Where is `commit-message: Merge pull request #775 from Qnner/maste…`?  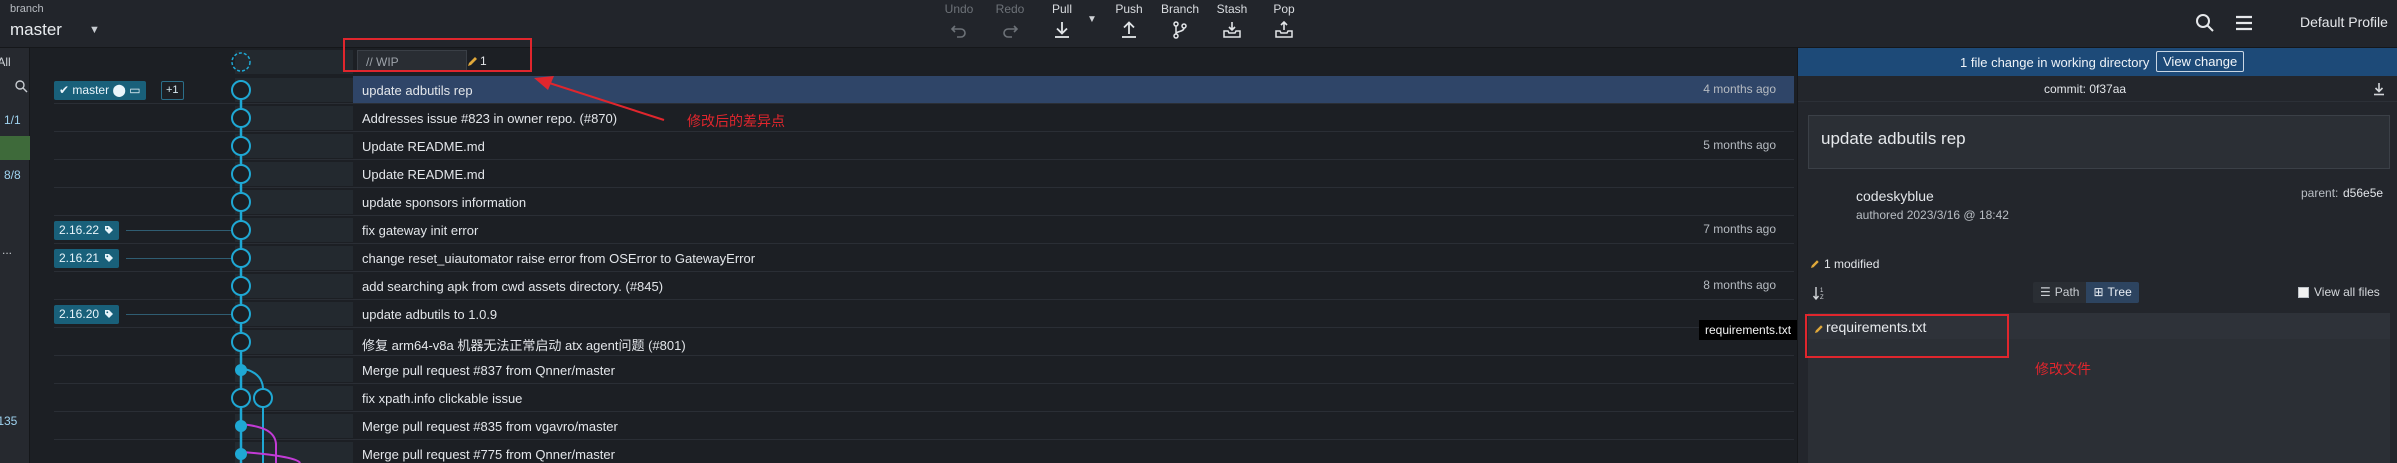
commit-message: Merge pull request #775 from Qnner/maste… is located at coordinates (488, 454).